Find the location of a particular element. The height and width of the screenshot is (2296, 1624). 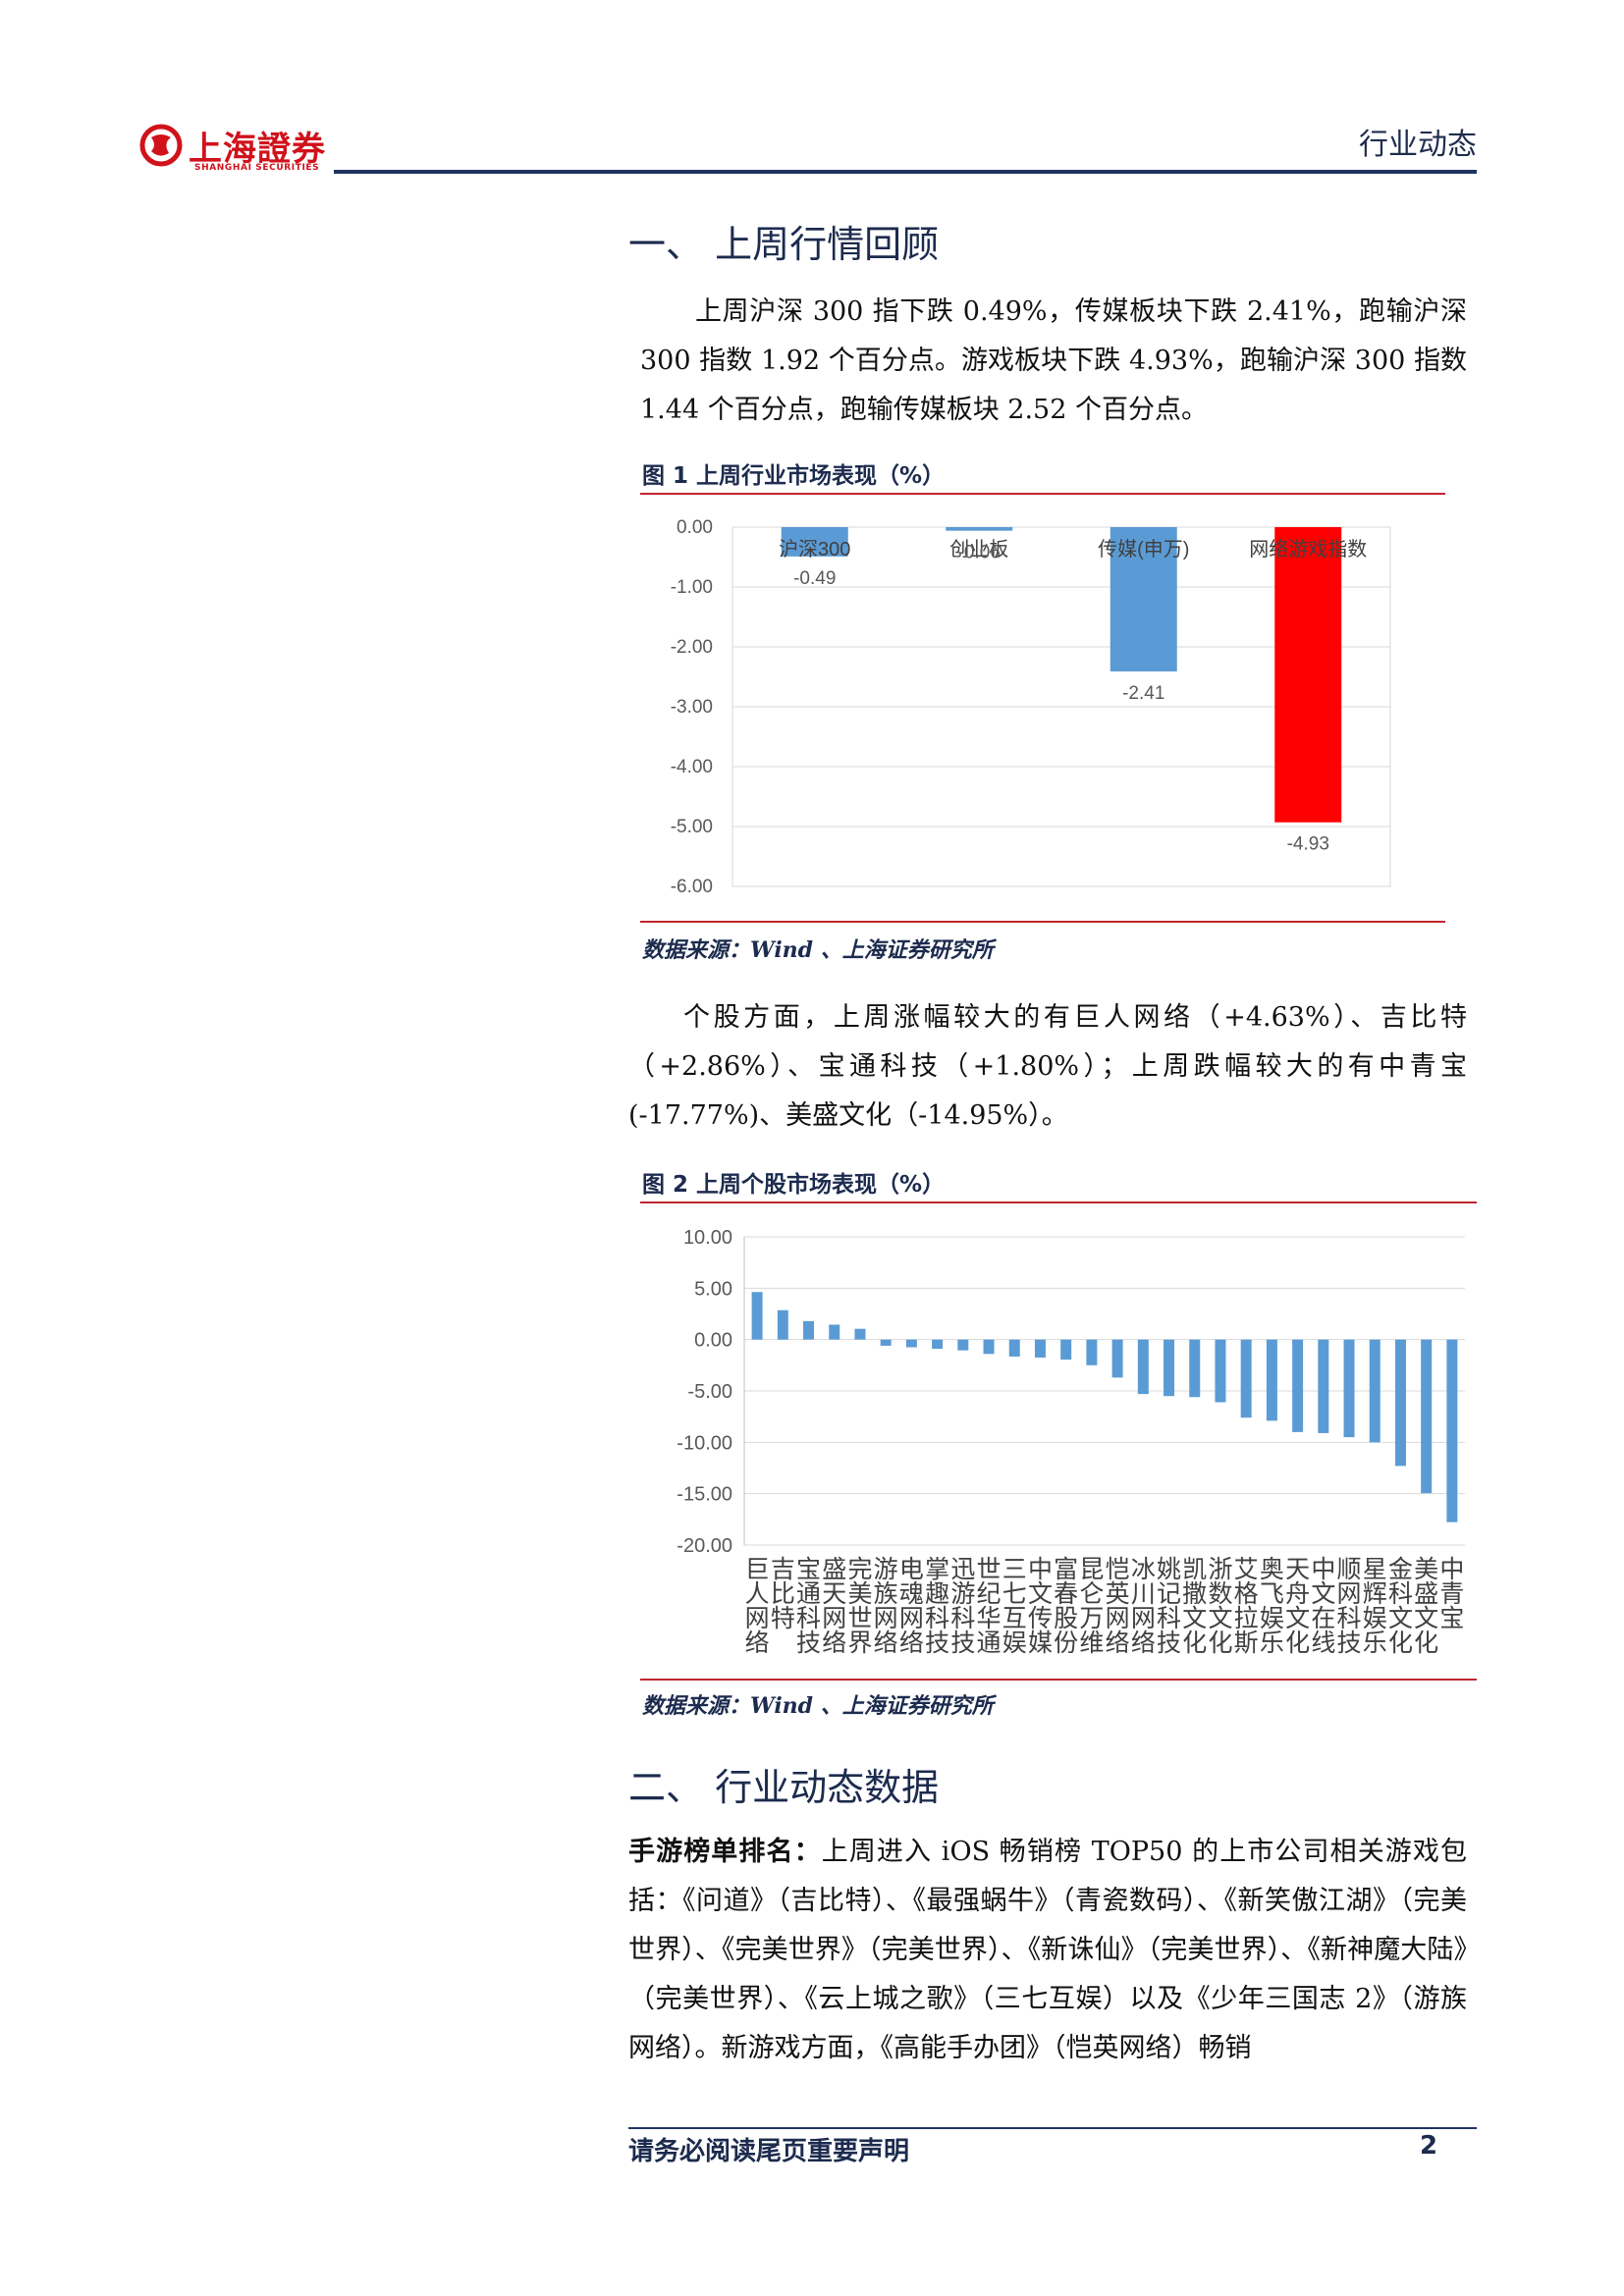

y-tick-label: -3.00 is located at coordinates (692, 708).